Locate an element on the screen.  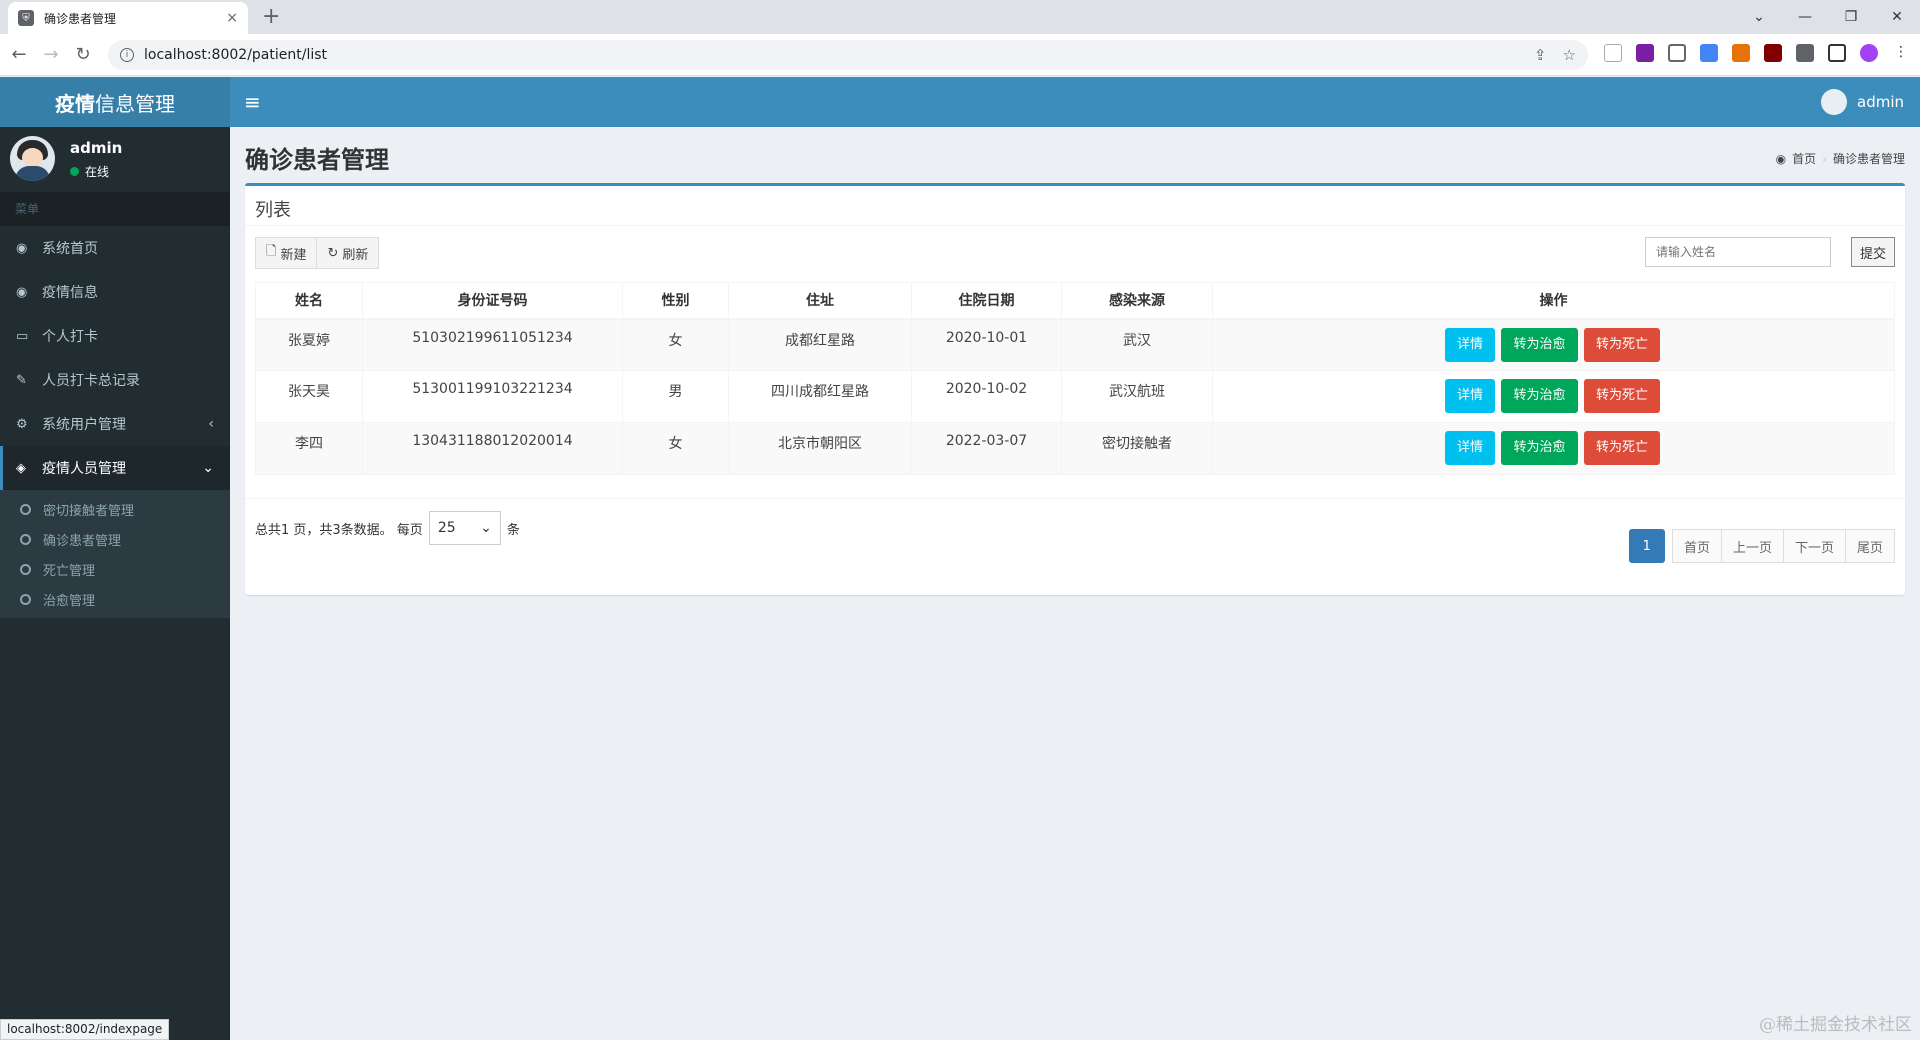
user-menu: admin is located at coordinates (1862, 102).